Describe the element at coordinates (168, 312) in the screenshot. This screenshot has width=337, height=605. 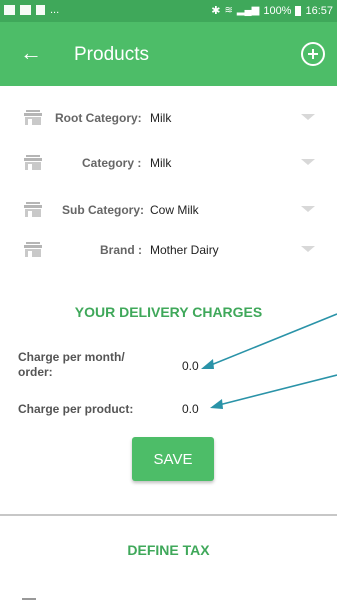
I see `delivery-charges-title: YOUR DELIVERY CHARGES` at that location.